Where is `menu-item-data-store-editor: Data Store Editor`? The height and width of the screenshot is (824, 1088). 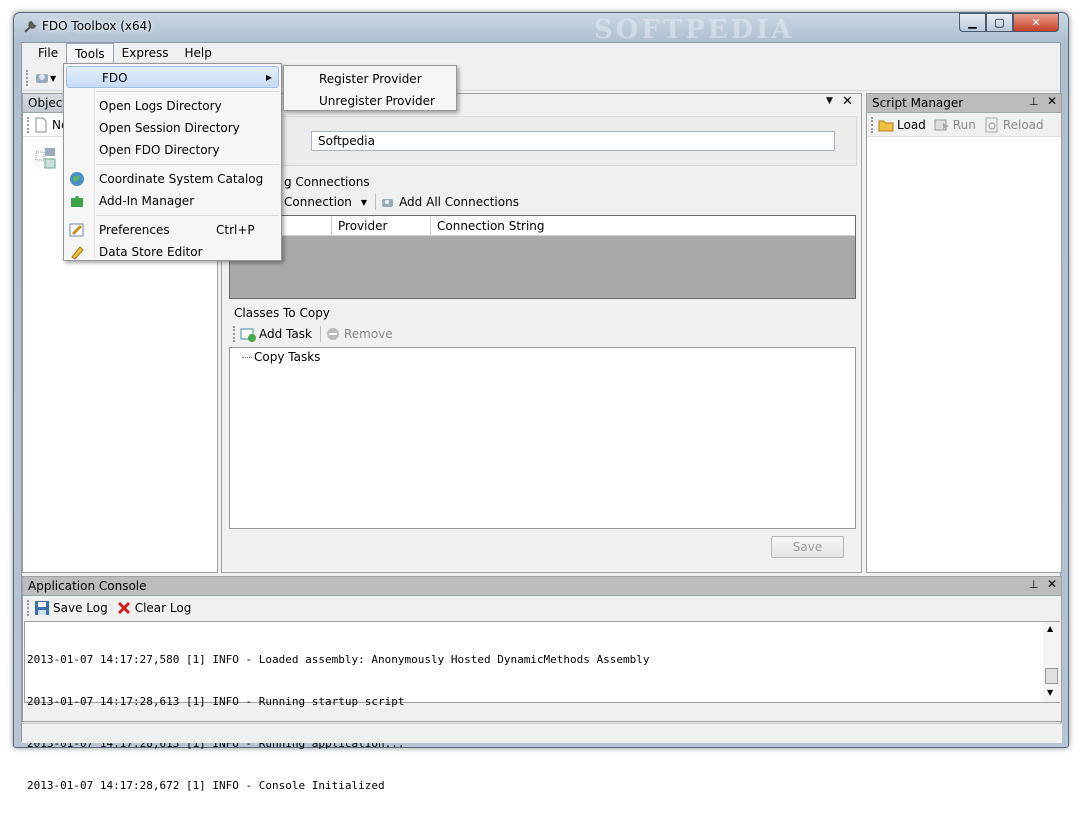
menu-item-data-store-editor: Data Store Editor is located at coordinates (172, 252).